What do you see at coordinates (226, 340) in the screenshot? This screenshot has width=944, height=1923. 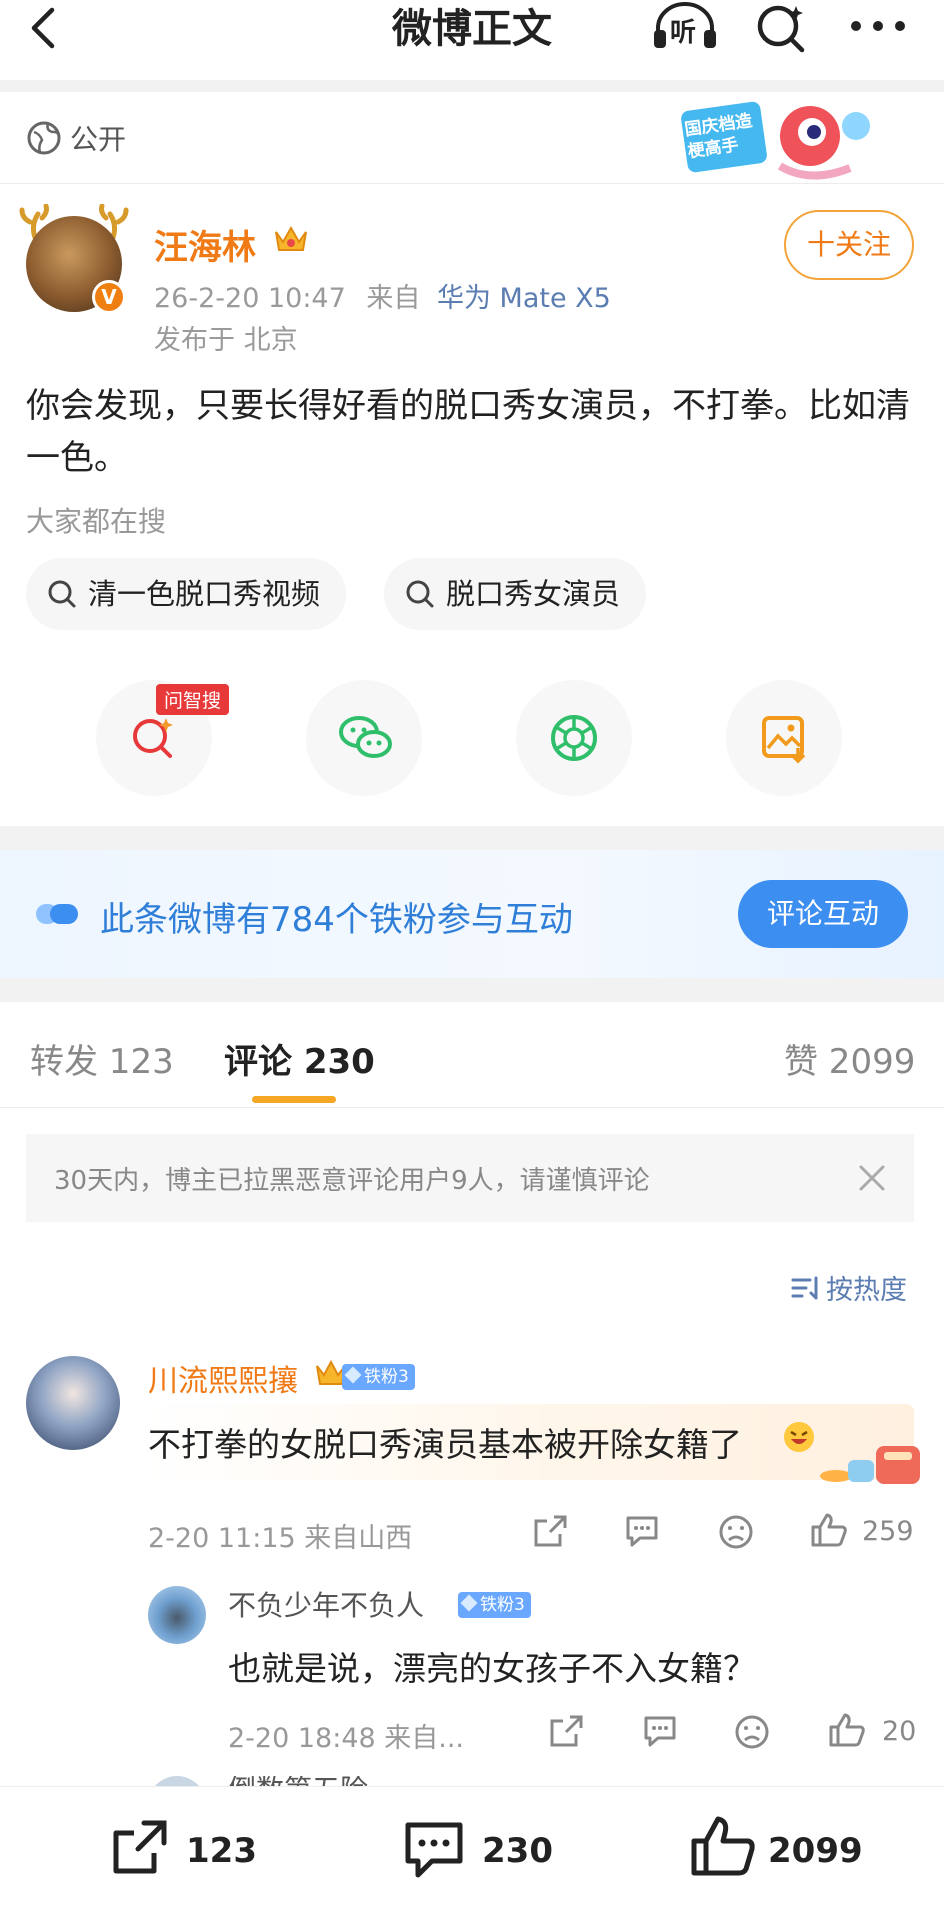 I see `post-location: 发布于 北京` at bounding box center [226, 340].